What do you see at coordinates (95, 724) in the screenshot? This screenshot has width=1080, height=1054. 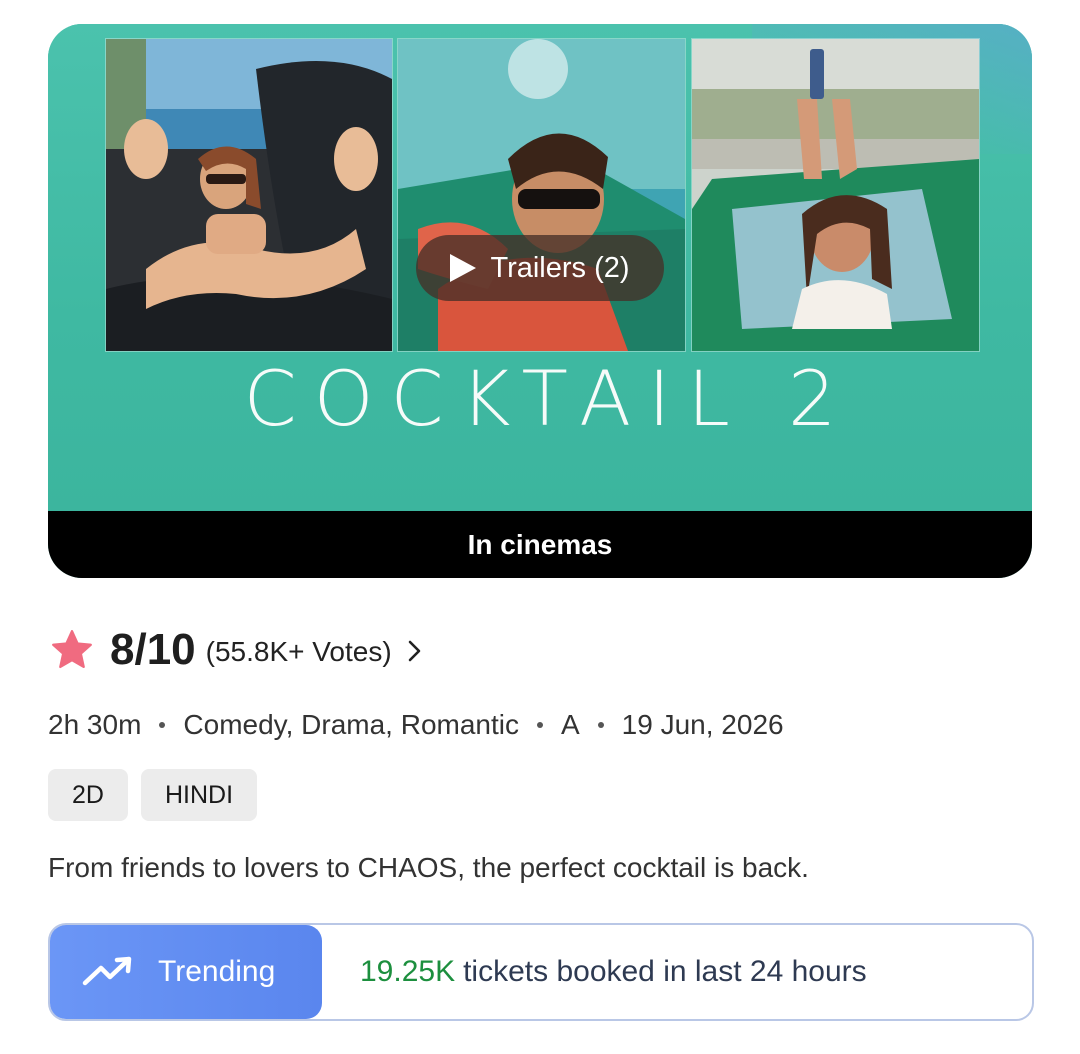 I see `movie-duration: 2h 30m` at bounding box center [95, 724].